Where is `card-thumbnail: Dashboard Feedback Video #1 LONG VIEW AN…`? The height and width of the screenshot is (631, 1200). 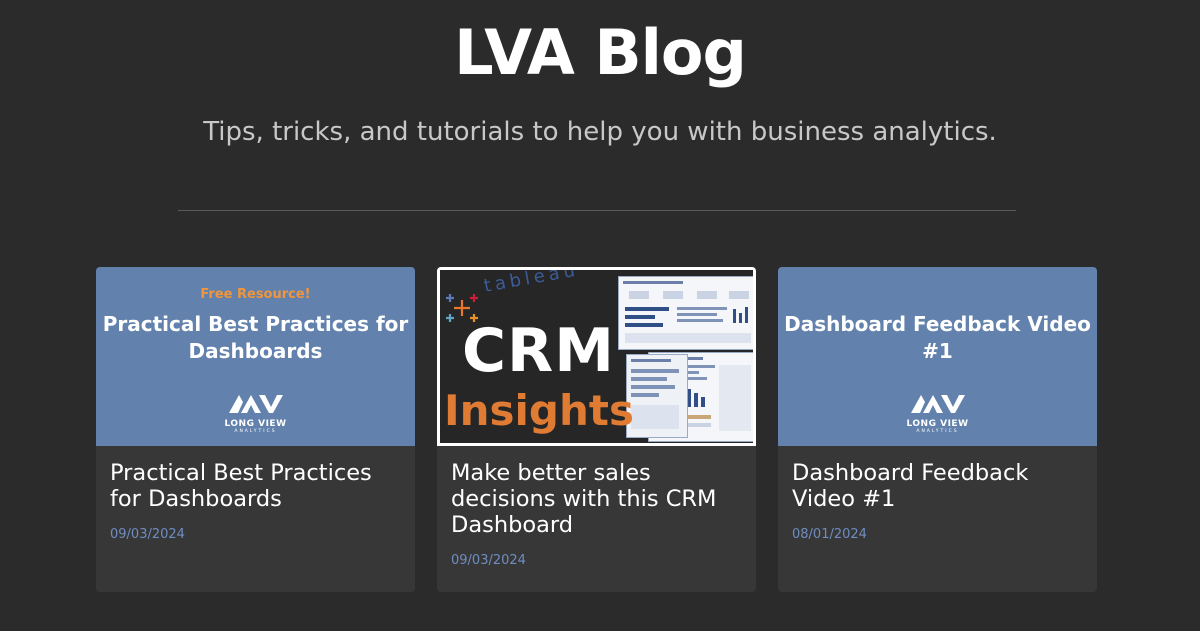 card-thumbnail: Dashboard Feedback Video #1 LONG VIEW AN… is located at coordinates (937, 356).